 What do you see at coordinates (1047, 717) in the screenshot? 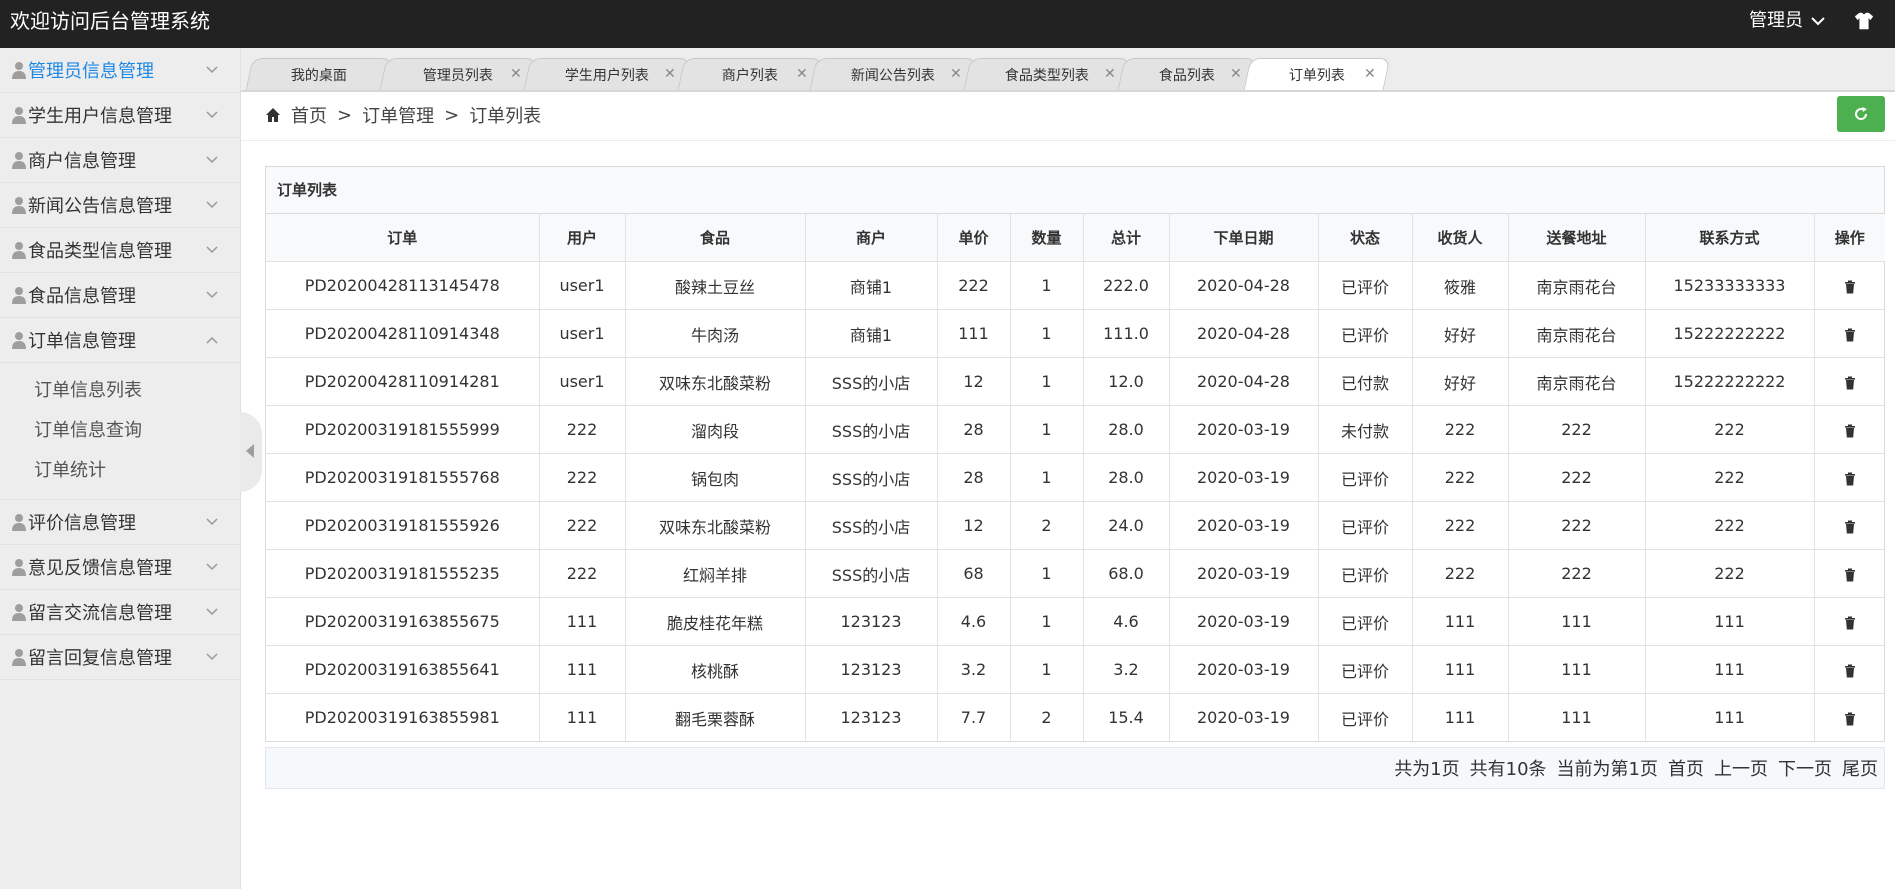
I see `table-cell: 2` at bounding box center [1047, 717].